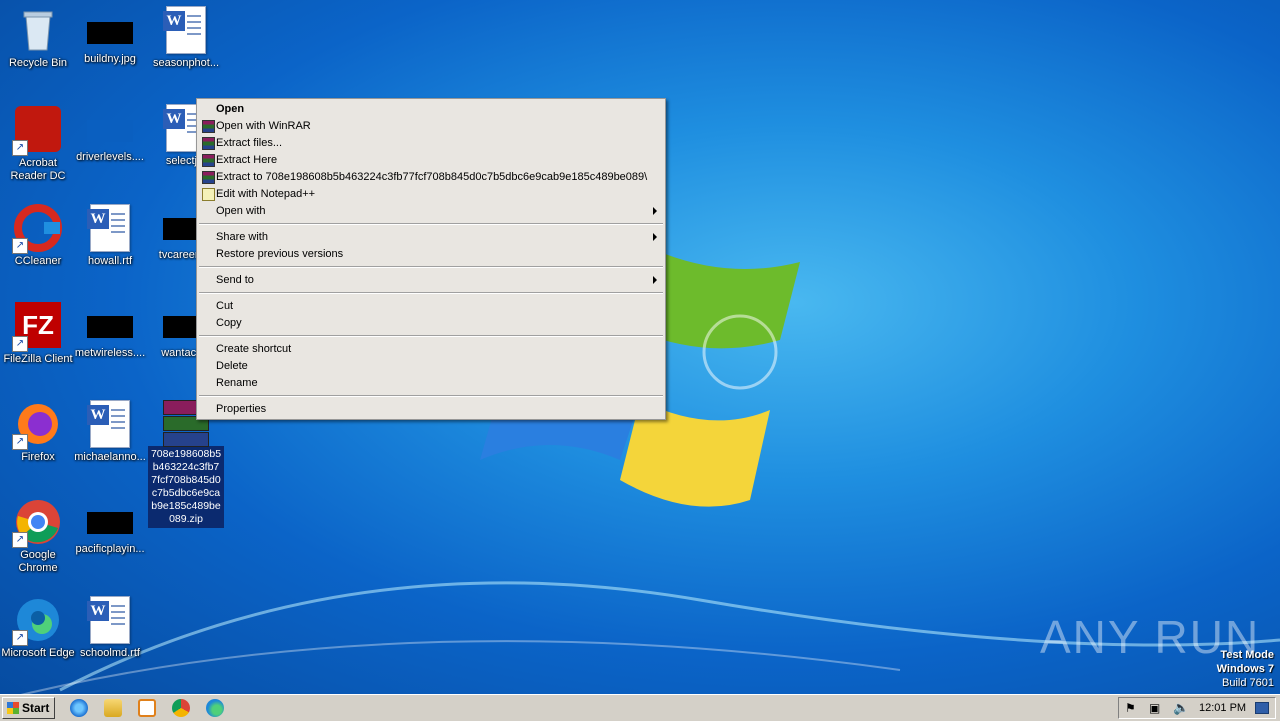 This screenshot has width=1280, height=721. I want to click on media-player-icon, so click(147, 708).